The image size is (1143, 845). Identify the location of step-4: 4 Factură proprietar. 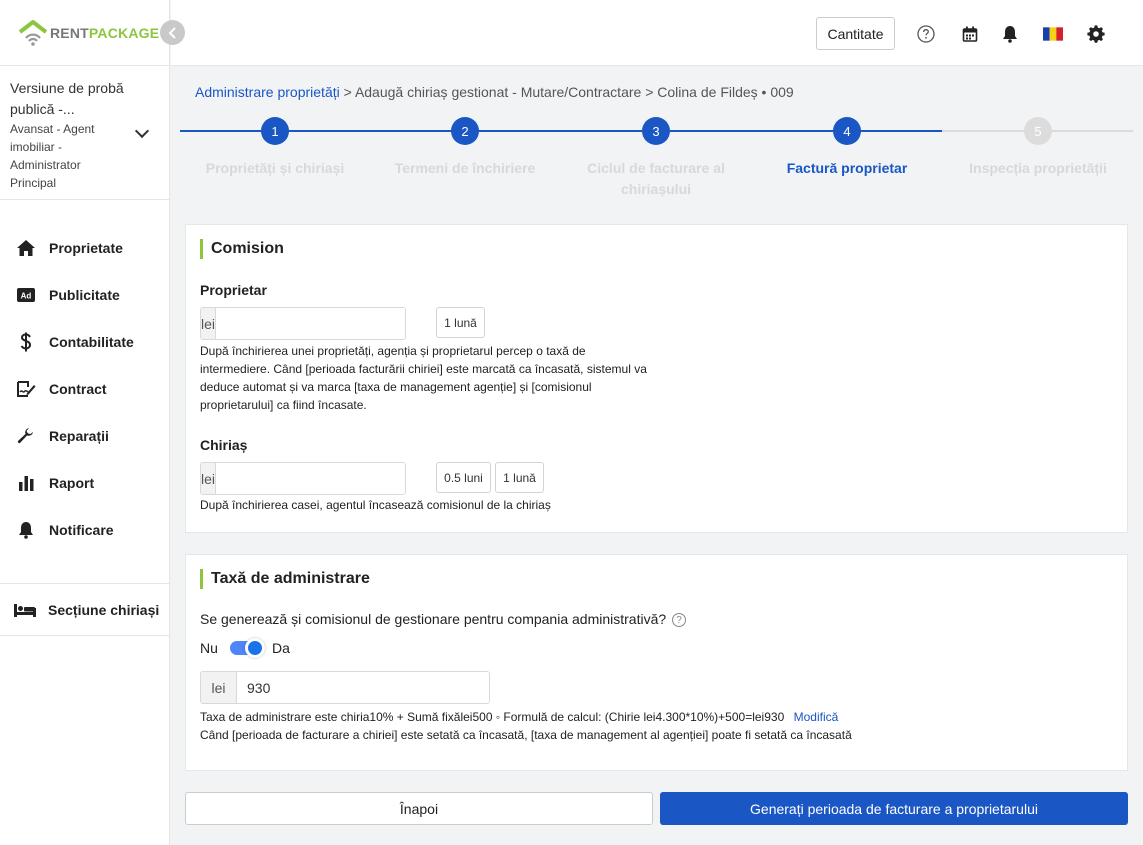
(847, 148).